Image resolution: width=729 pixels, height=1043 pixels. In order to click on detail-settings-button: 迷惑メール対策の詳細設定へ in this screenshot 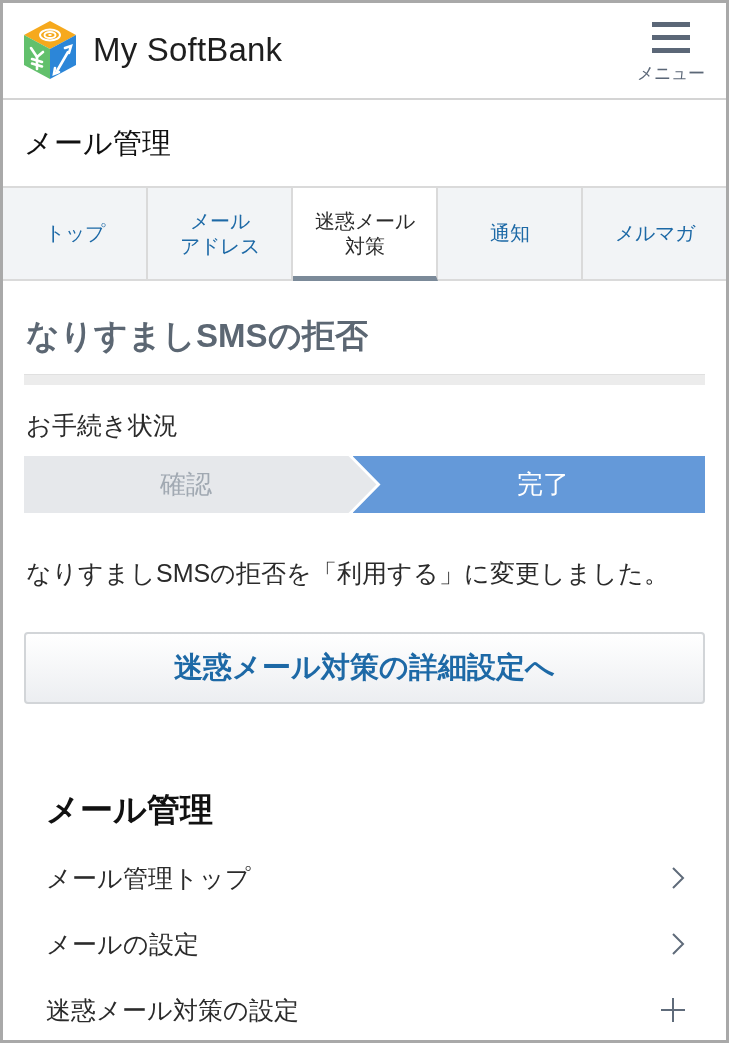, I will do `click(364, 668)`.